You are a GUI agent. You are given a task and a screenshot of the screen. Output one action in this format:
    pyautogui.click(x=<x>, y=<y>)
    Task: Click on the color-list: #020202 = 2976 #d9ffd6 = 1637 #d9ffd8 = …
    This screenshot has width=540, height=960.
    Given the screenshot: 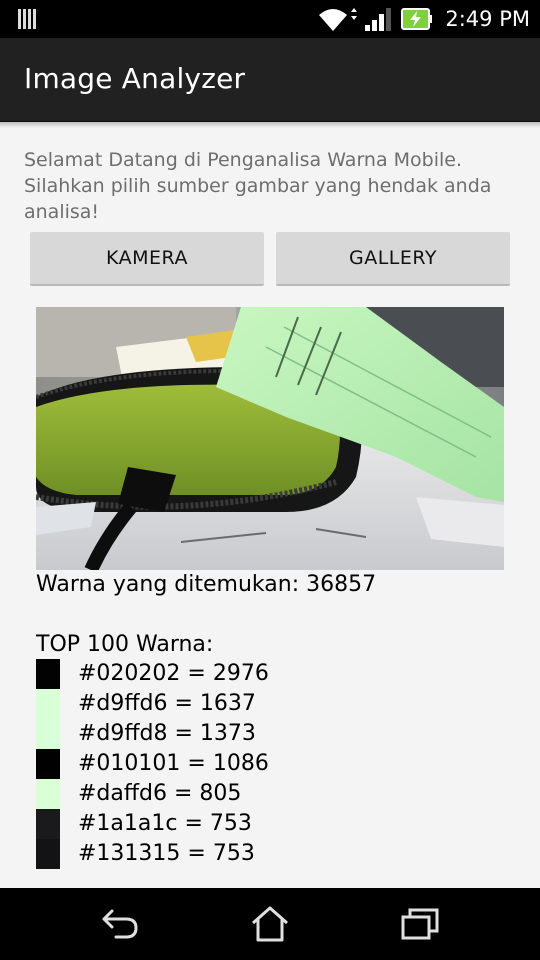 What is the action you would take?
    pyautogui.click(x=196, y=764)
    